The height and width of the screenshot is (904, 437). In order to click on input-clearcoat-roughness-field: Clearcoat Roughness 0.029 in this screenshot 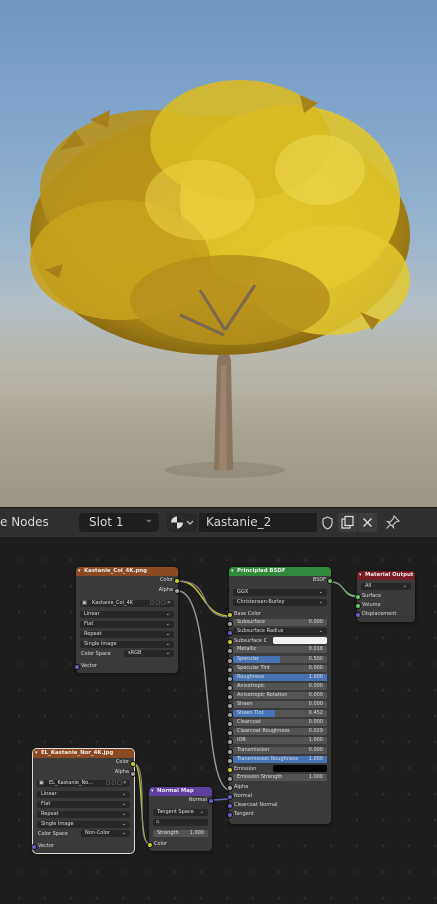, I will do `click(280, 732)`.